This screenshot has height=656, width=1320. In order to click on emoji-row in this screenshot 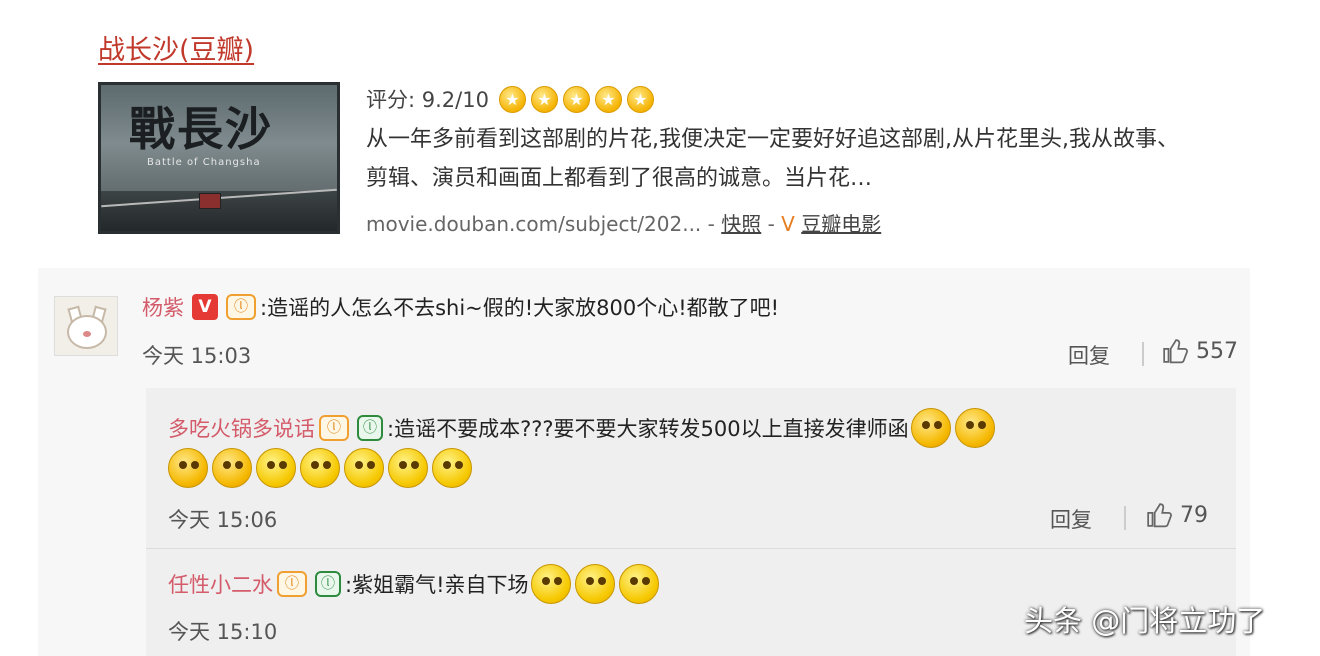, I will do `click(322, 468)`.